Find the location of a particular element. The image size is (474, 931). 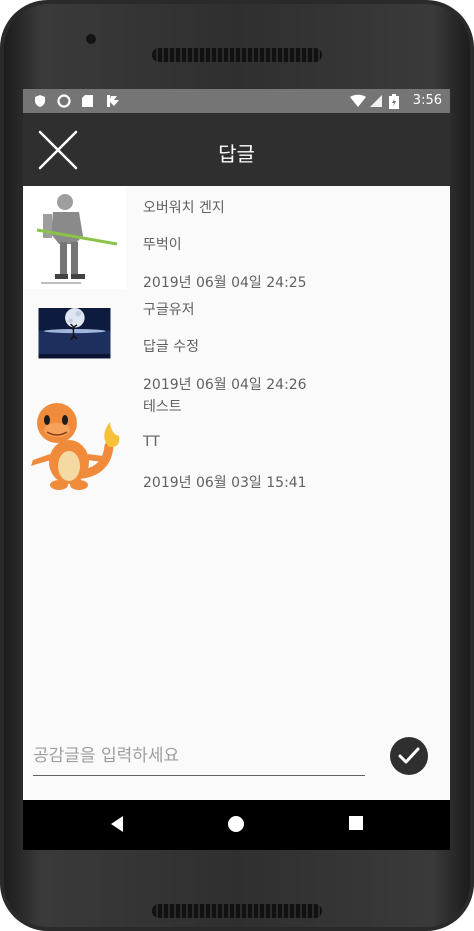

reply-author: 구글유저 is located at coordinates (169, 310).